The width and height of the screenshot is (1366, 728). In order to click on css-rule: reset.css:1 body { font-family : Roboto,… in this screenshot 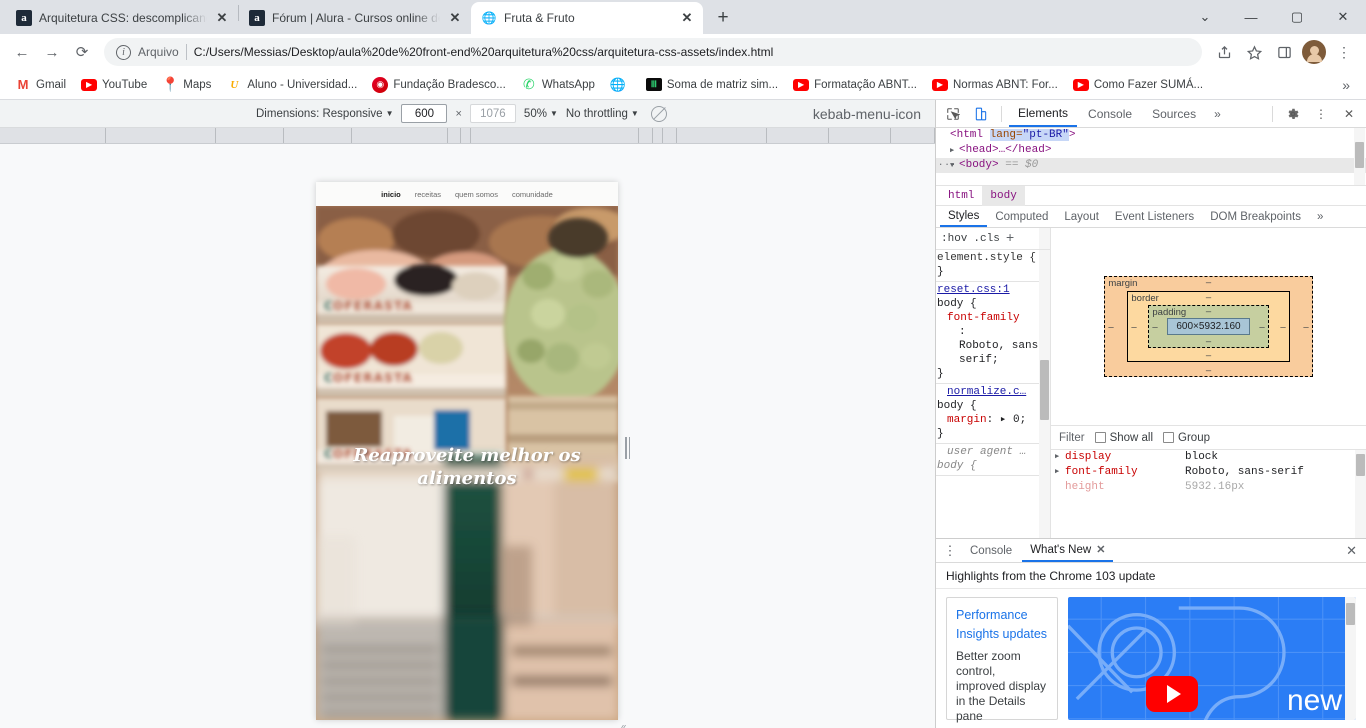, I will do `click(993, 333)`.